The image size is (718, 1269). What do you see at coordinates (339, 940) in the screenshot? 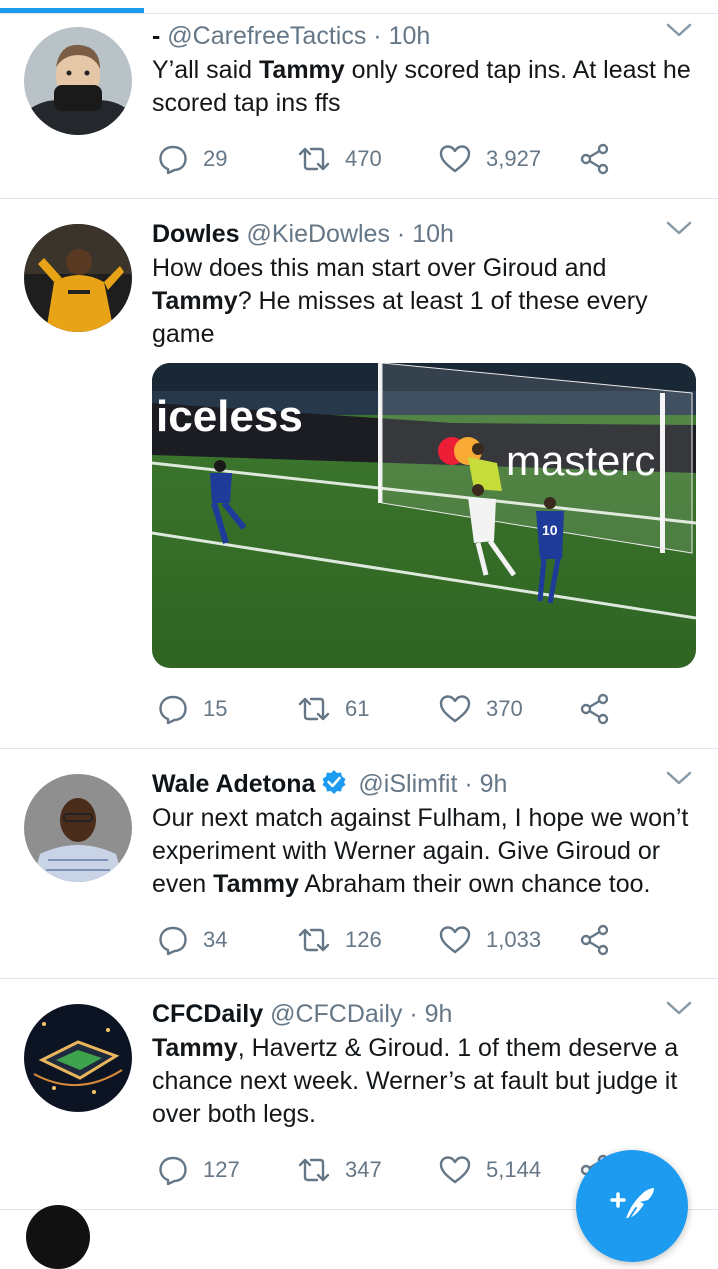
I see `retweet-button: 126` at bounding box center [339, 940].